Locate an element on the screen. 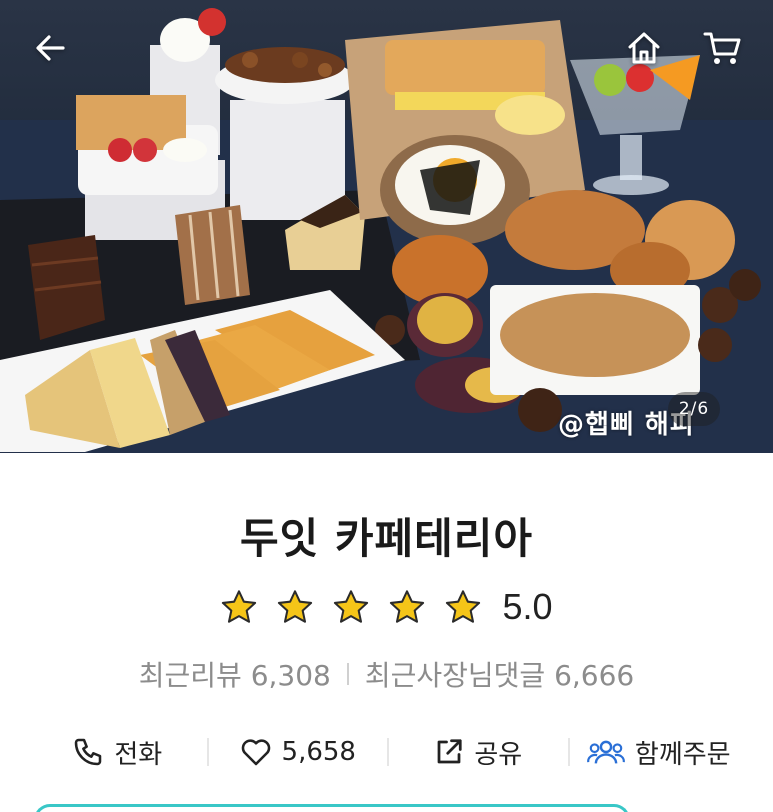 The width and height of the screenshot is (773, 812). divider is located at coordinates (347, 674).